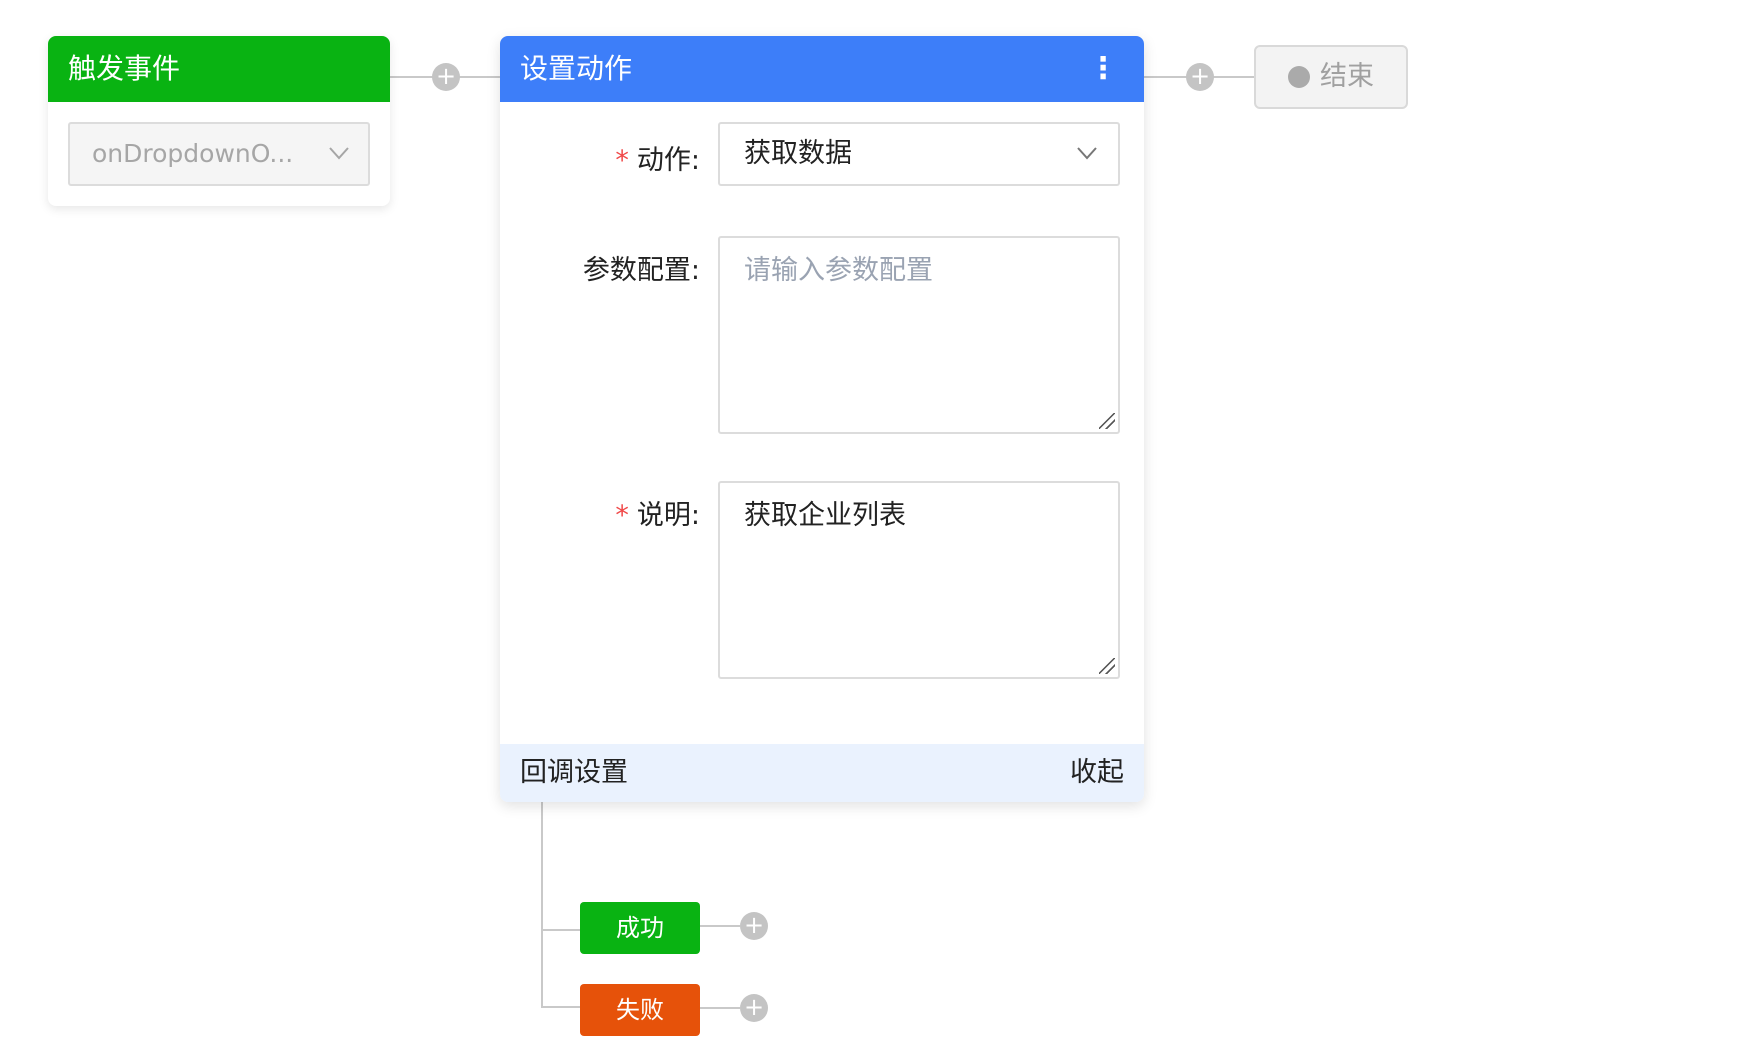 This screenshot has height=1058, width=1748. Describe the element at coordinates (822, 69) in the screenshot. I see `action-card-header: 设置动作 ⋮` at that location.